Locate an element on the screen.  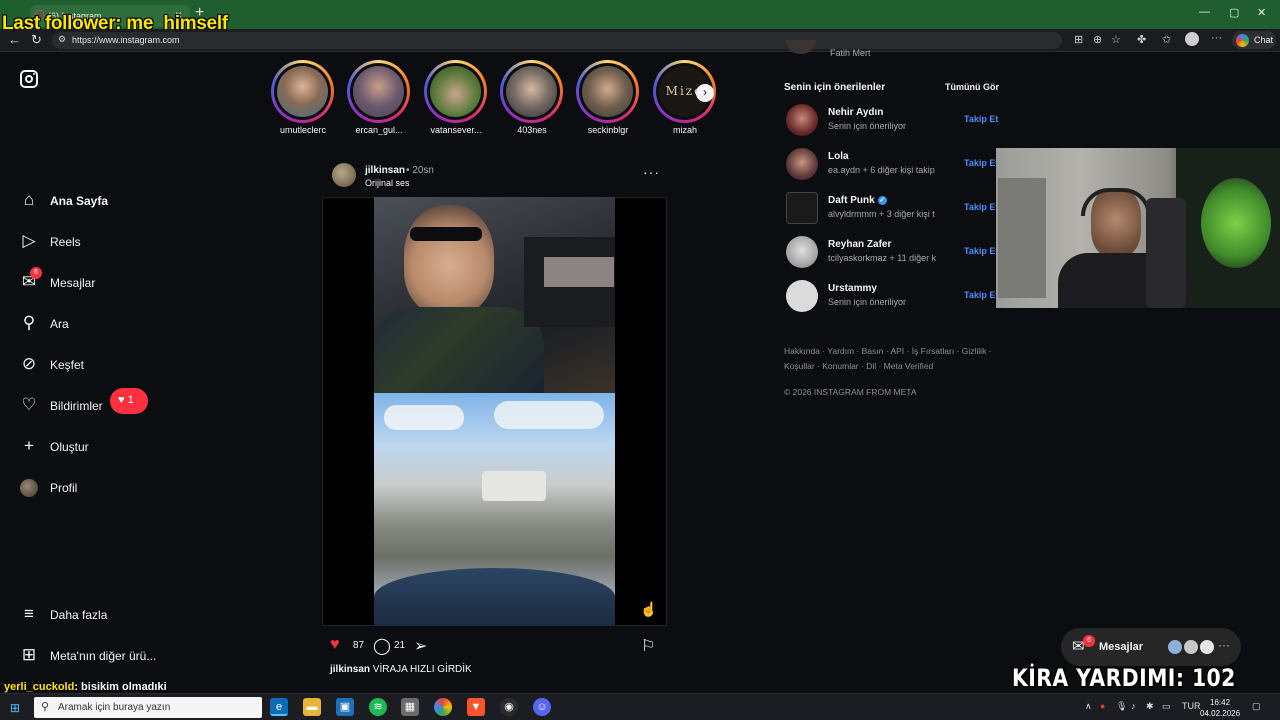
spotify-icon: ≋ is located at coordinates (378, 707).